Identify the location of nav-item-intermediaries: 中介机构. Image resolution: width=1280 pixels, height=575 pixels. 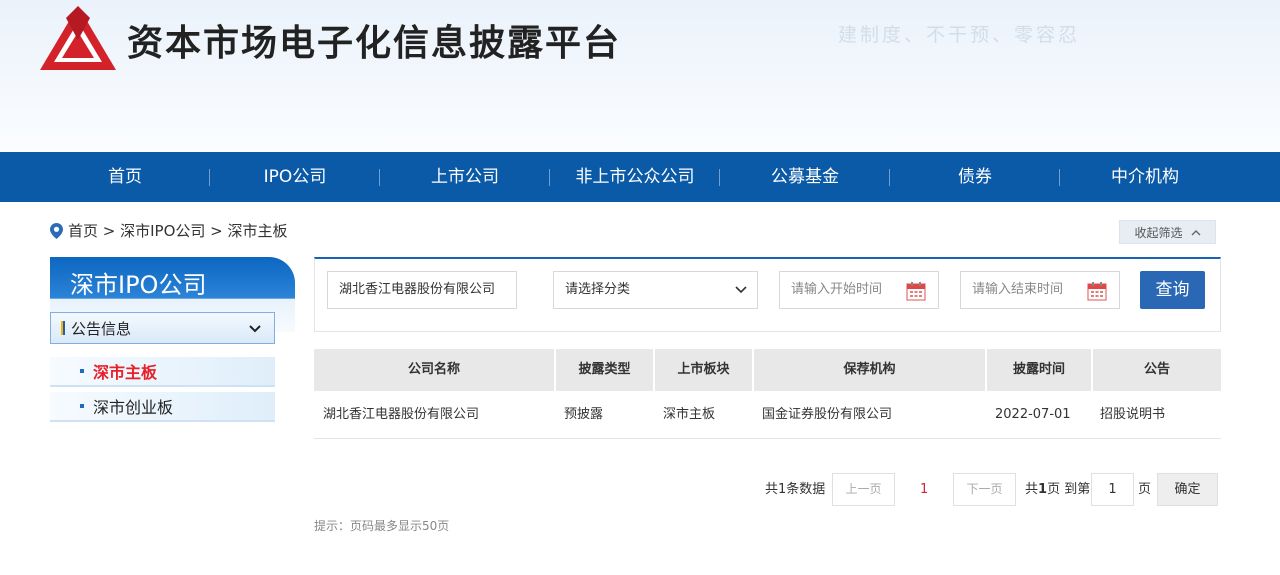
(1145, 177).